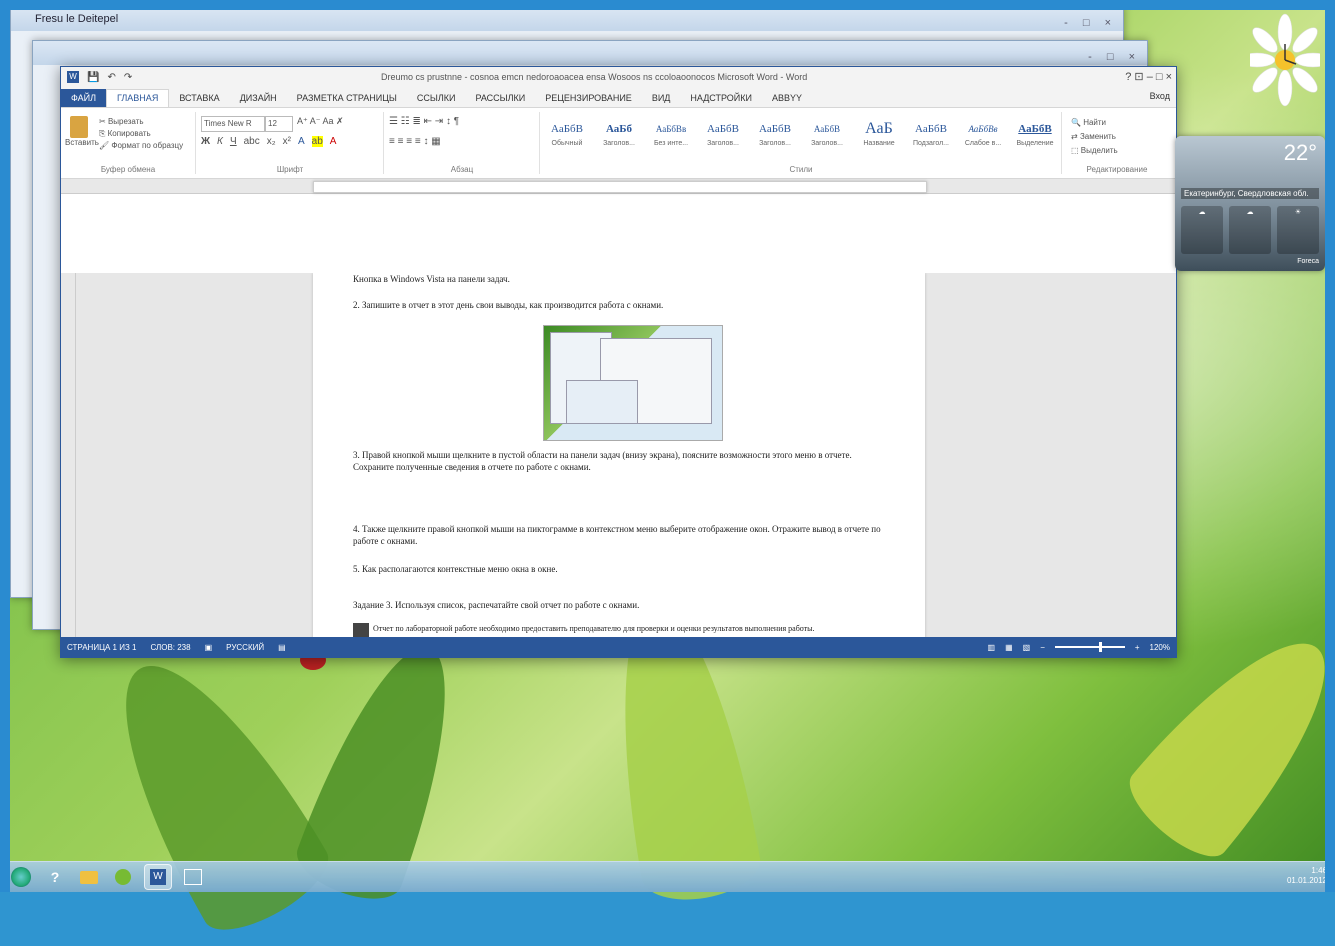 The height and width of the screenshot is (946, 1335). What do you see at coordinates (93, 77) in the screenshot?
I see `save-icon: 💾` at bounding box center [93, 77].